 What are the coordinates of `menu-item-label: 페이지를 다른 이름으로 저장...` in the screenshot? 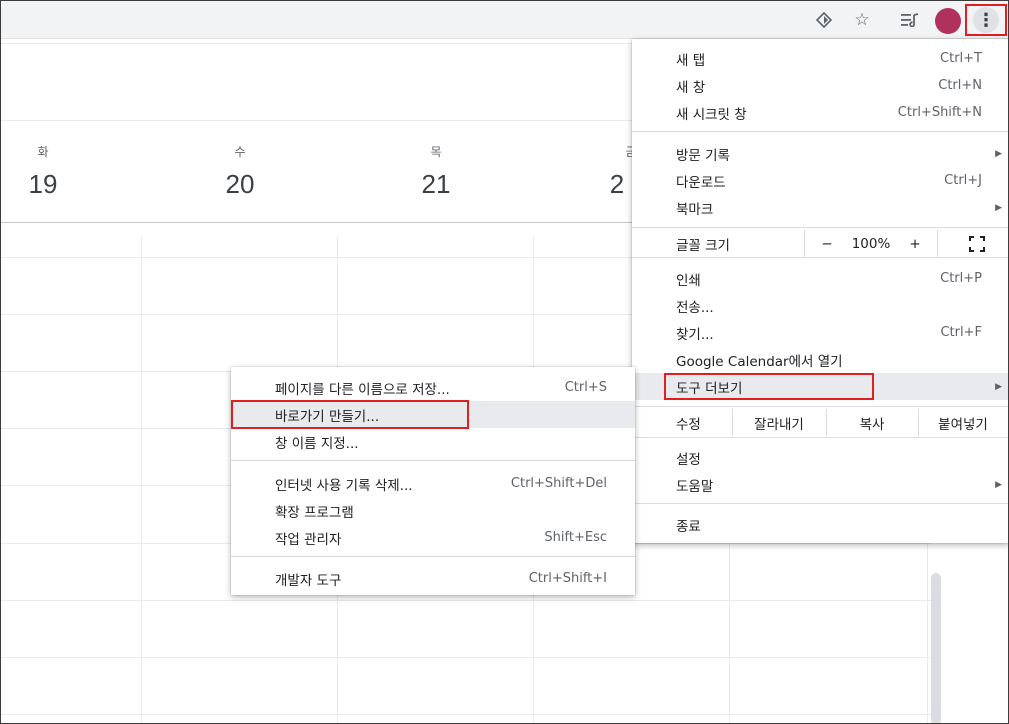 It's located at (362, 389).